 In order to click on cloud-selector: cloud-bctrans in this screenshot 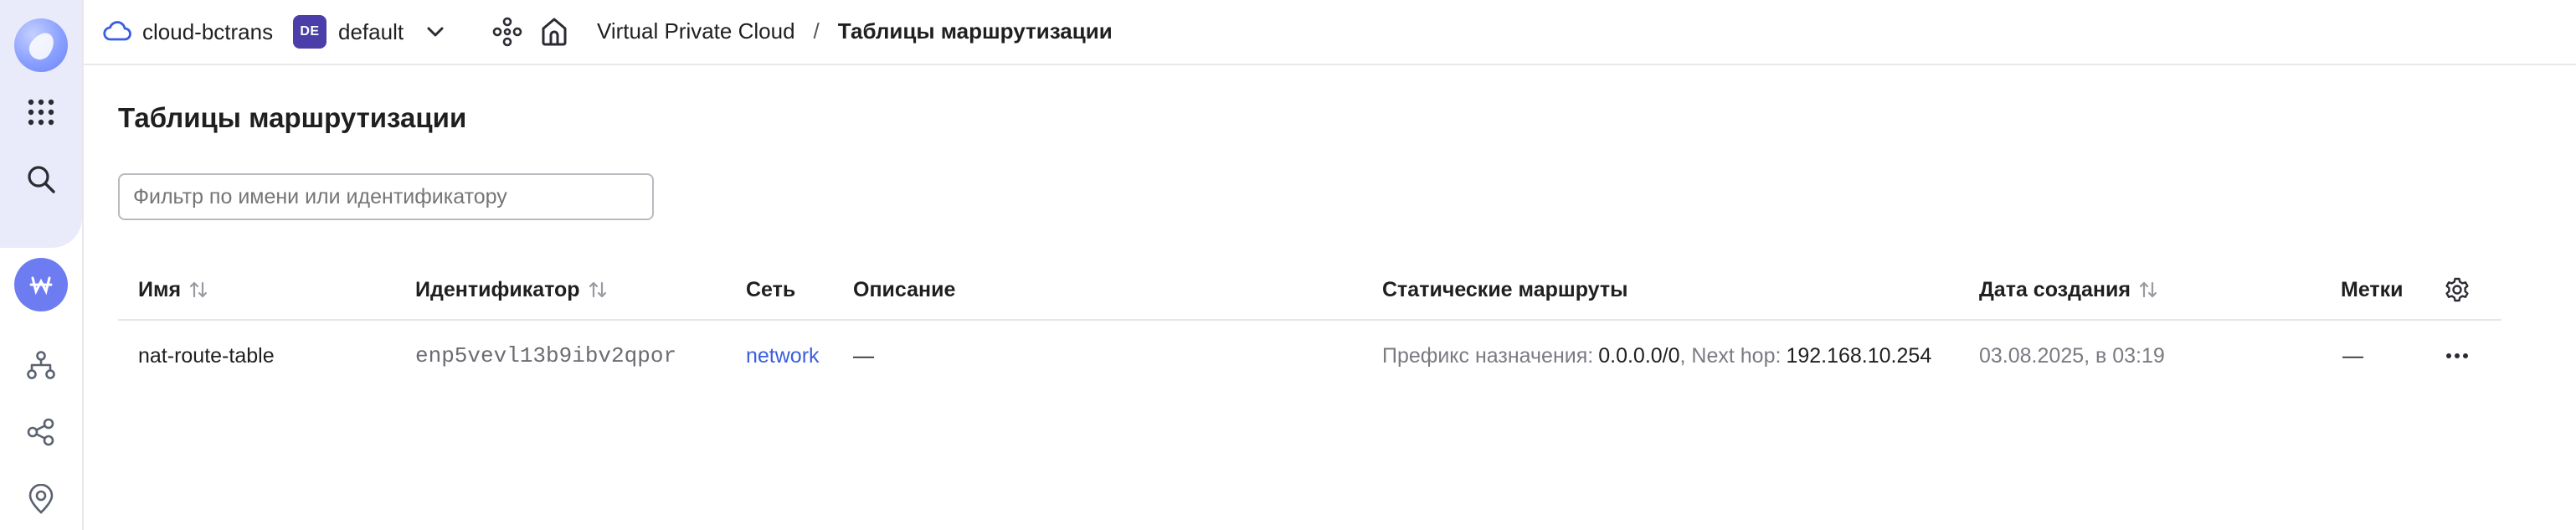, I will do `click(187, 32)`.